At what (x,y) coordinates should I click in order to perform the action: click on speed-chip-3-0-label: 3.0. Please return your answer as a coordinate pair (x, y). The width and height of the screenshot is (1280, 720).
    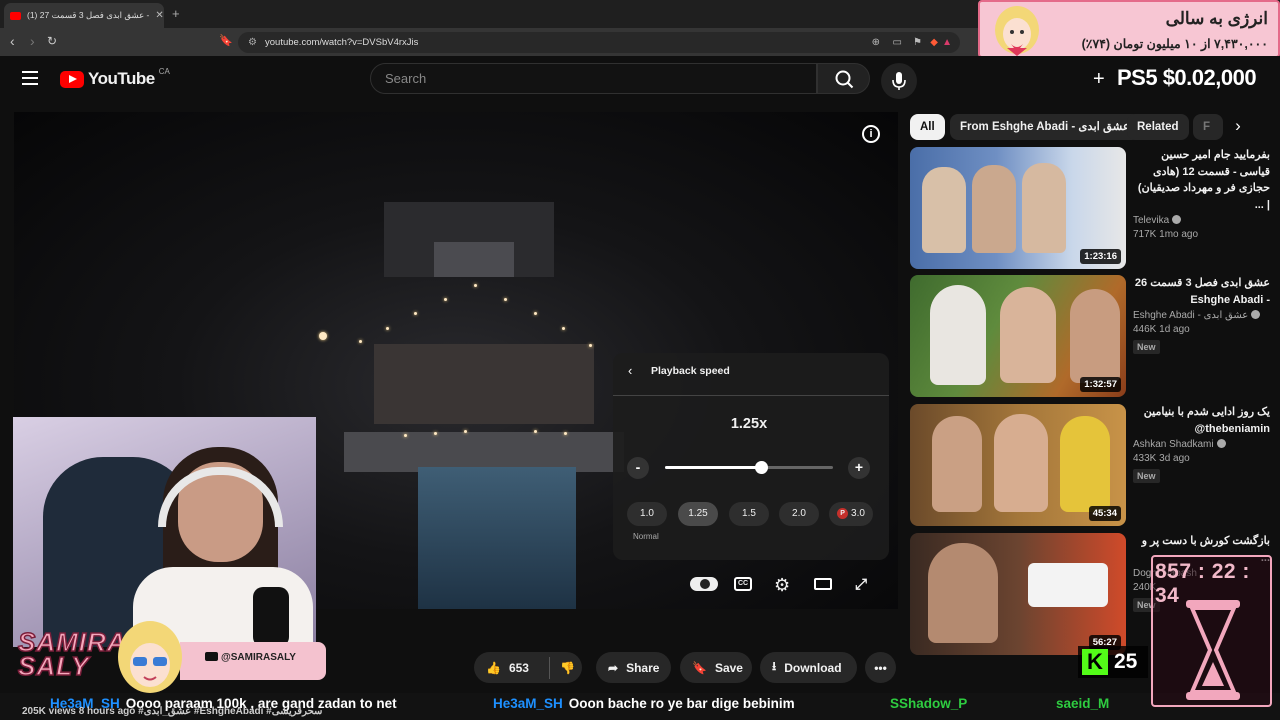
    Looking at the image, I should click on (858, 513).